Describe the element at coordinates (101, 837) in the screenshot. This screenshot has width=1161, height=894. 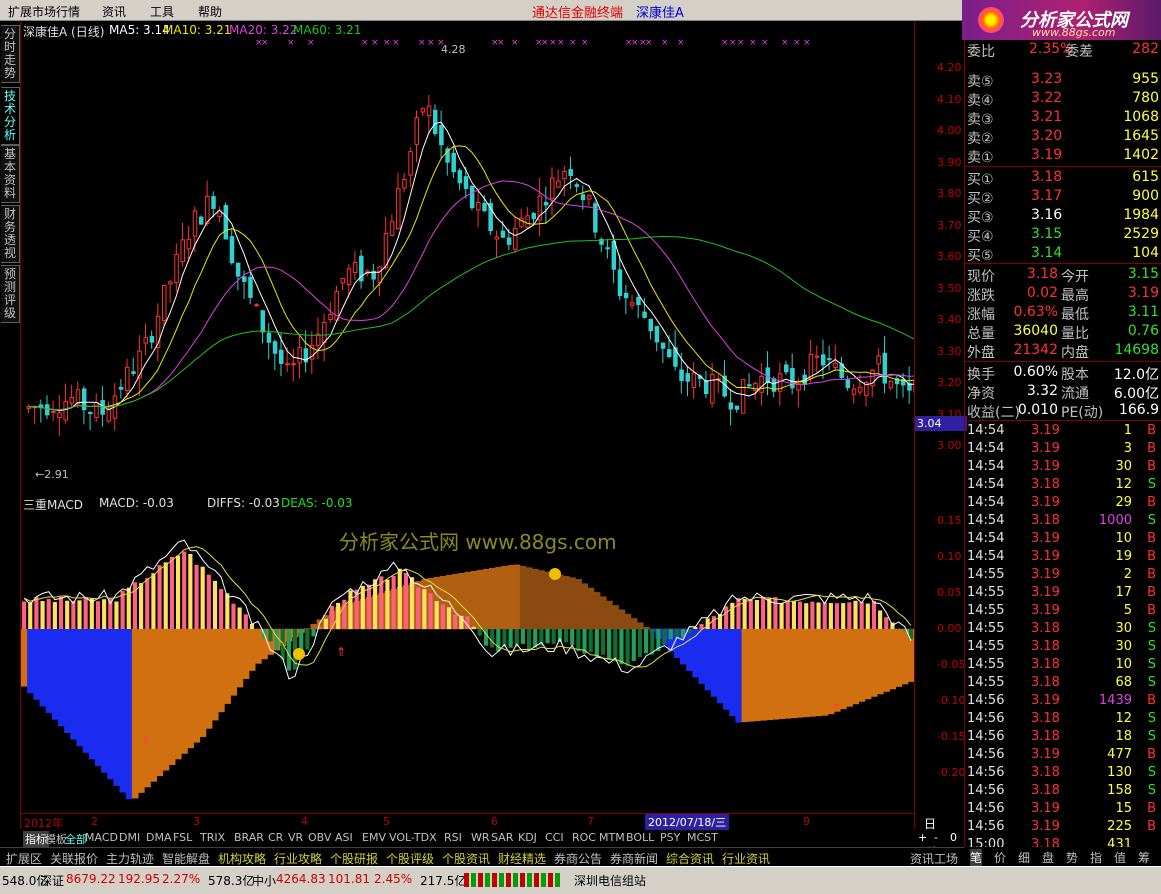
I see `indicator-tab: MACD` at that location.